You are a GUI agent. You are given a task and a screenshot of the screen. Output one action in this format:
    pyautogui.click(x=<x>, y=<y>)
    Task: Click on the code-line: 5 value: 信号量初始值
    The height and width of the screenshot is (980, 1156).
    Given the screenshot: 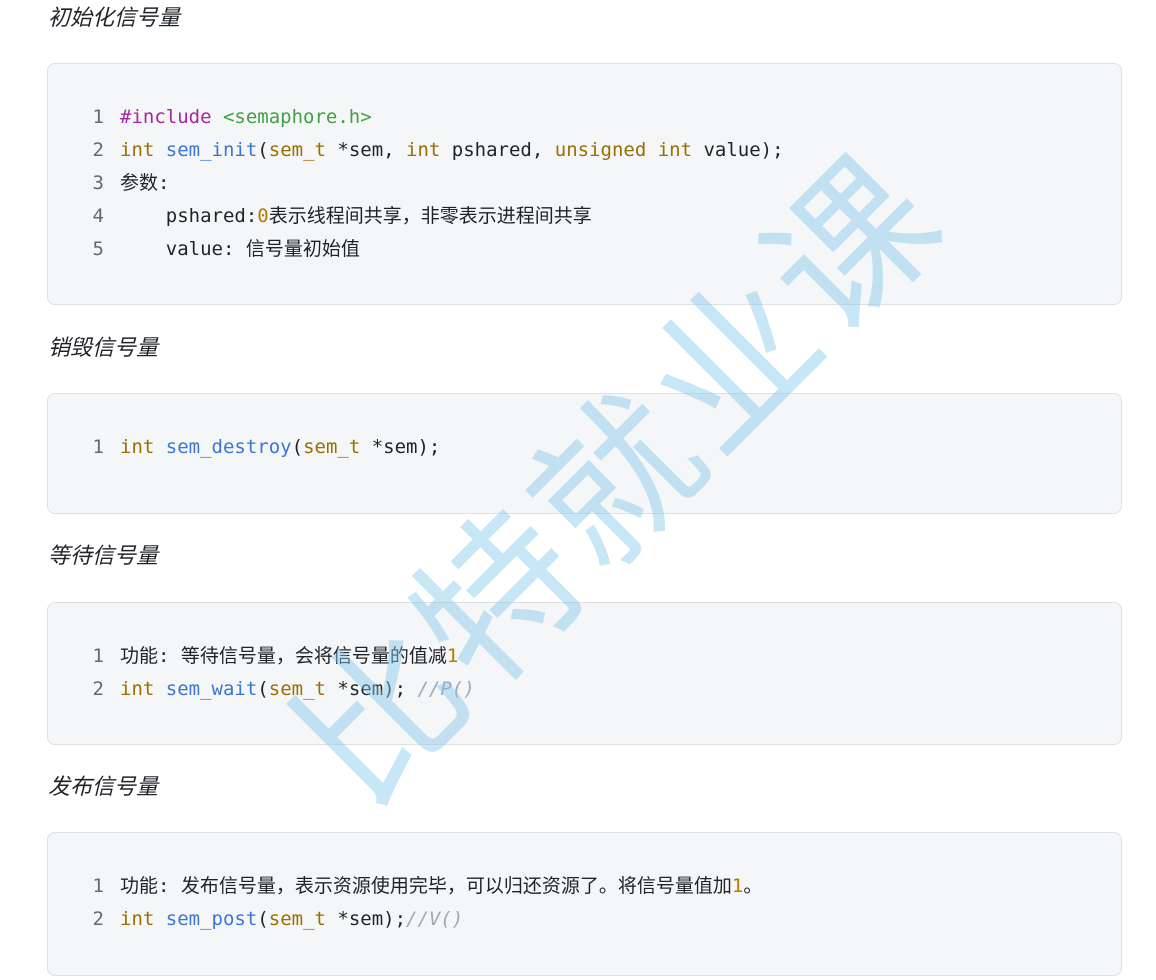 What is the action you would take?
    pyautogui.click(x=204, y=249)
    